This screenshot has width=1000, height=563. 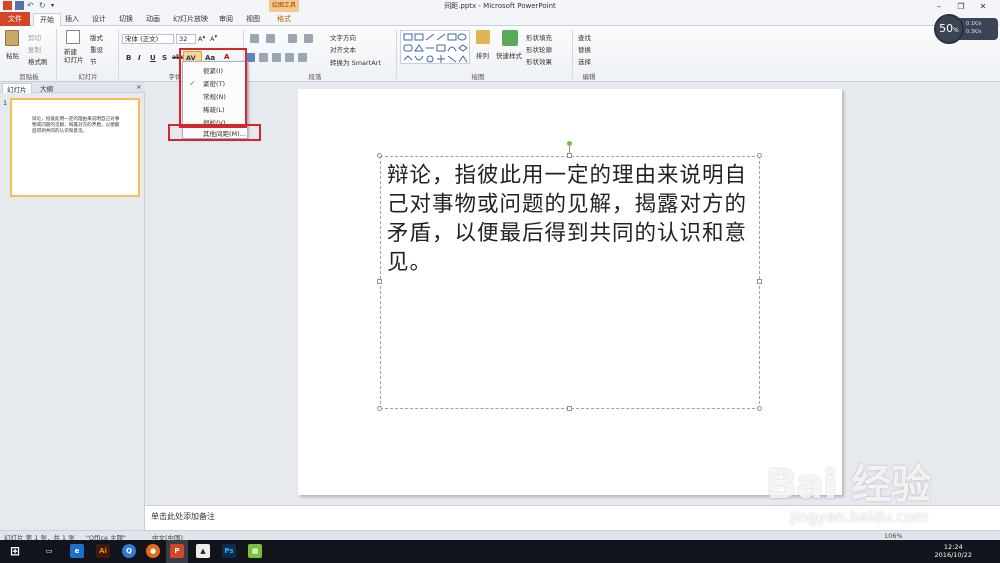 What do you see at coordinates (12, 55) in the screenshot?
I see `paste-button: 粘贴` at bounding box center [12, 55].